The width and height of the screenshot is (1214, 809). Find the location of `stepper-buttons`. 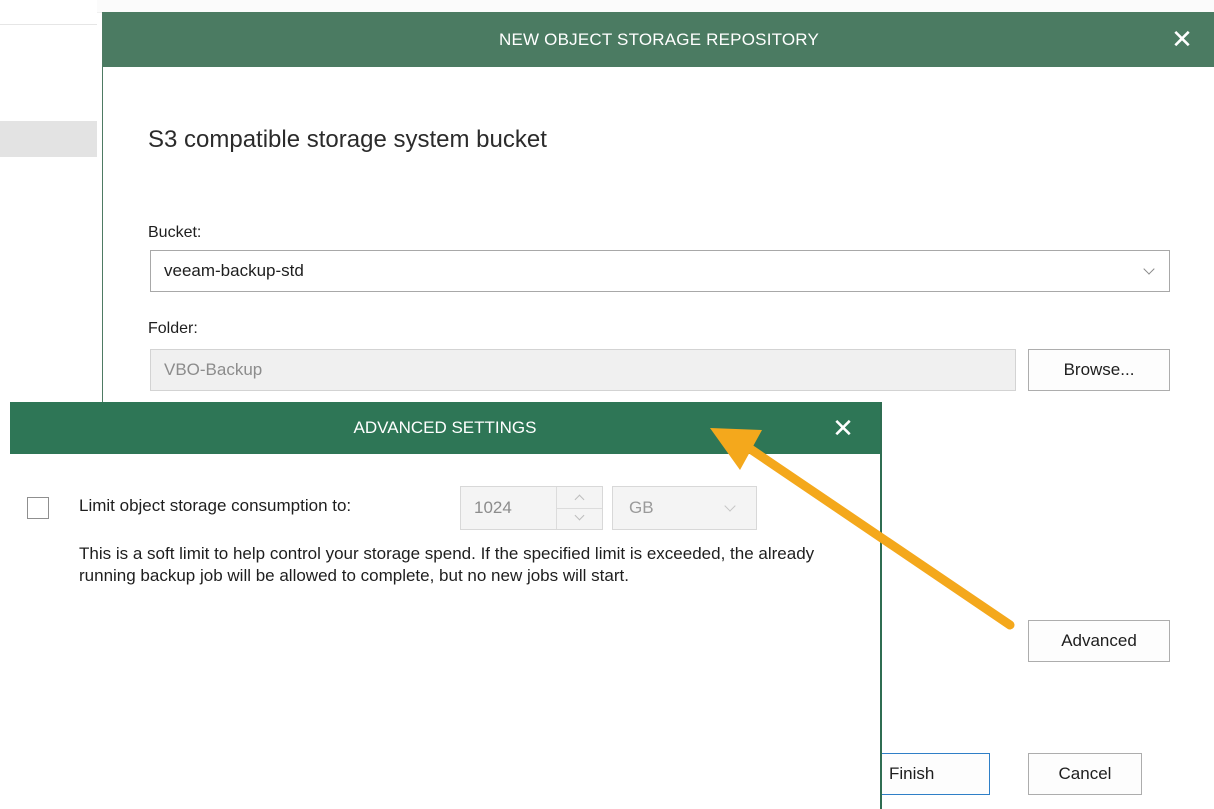

stepper-buttons is located at coordinates (579, 508).